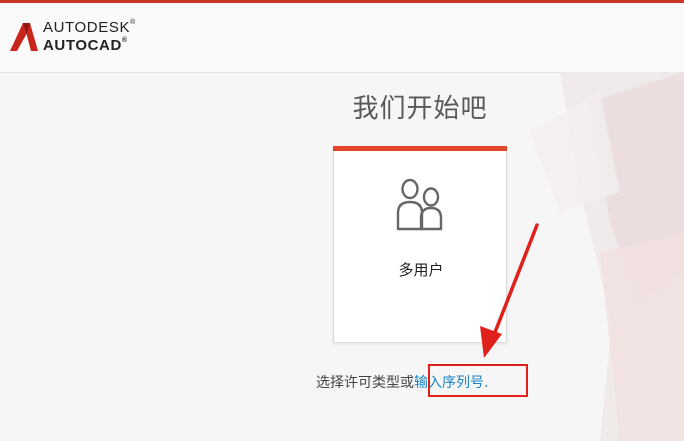 This screenshot has height=441, width=684. I want to click on prompt-text: 选择许可类型或, so click(365, 383).